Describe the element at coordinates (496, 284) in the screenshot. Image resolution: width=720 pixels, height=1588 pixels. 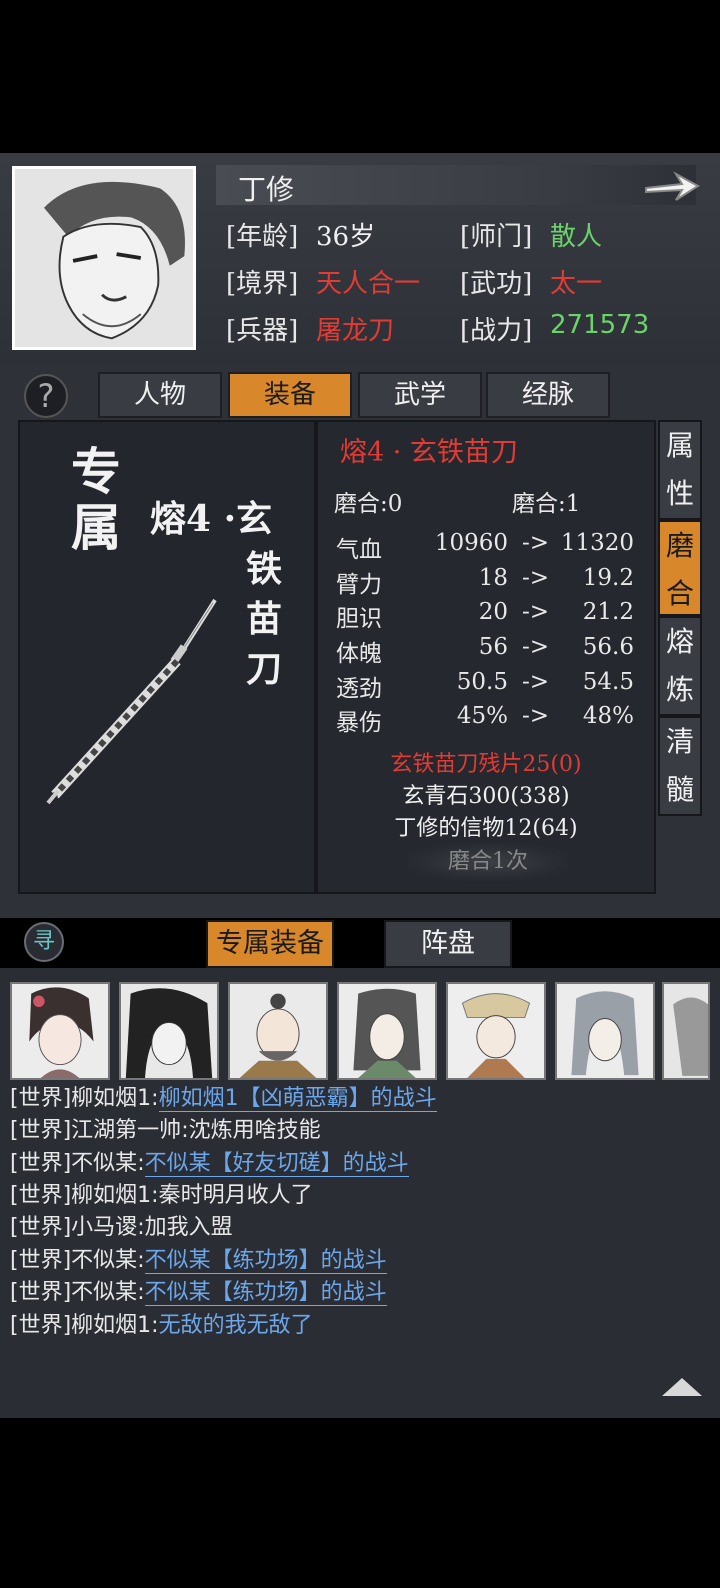
I see `martial-label: [武功]` at that location.